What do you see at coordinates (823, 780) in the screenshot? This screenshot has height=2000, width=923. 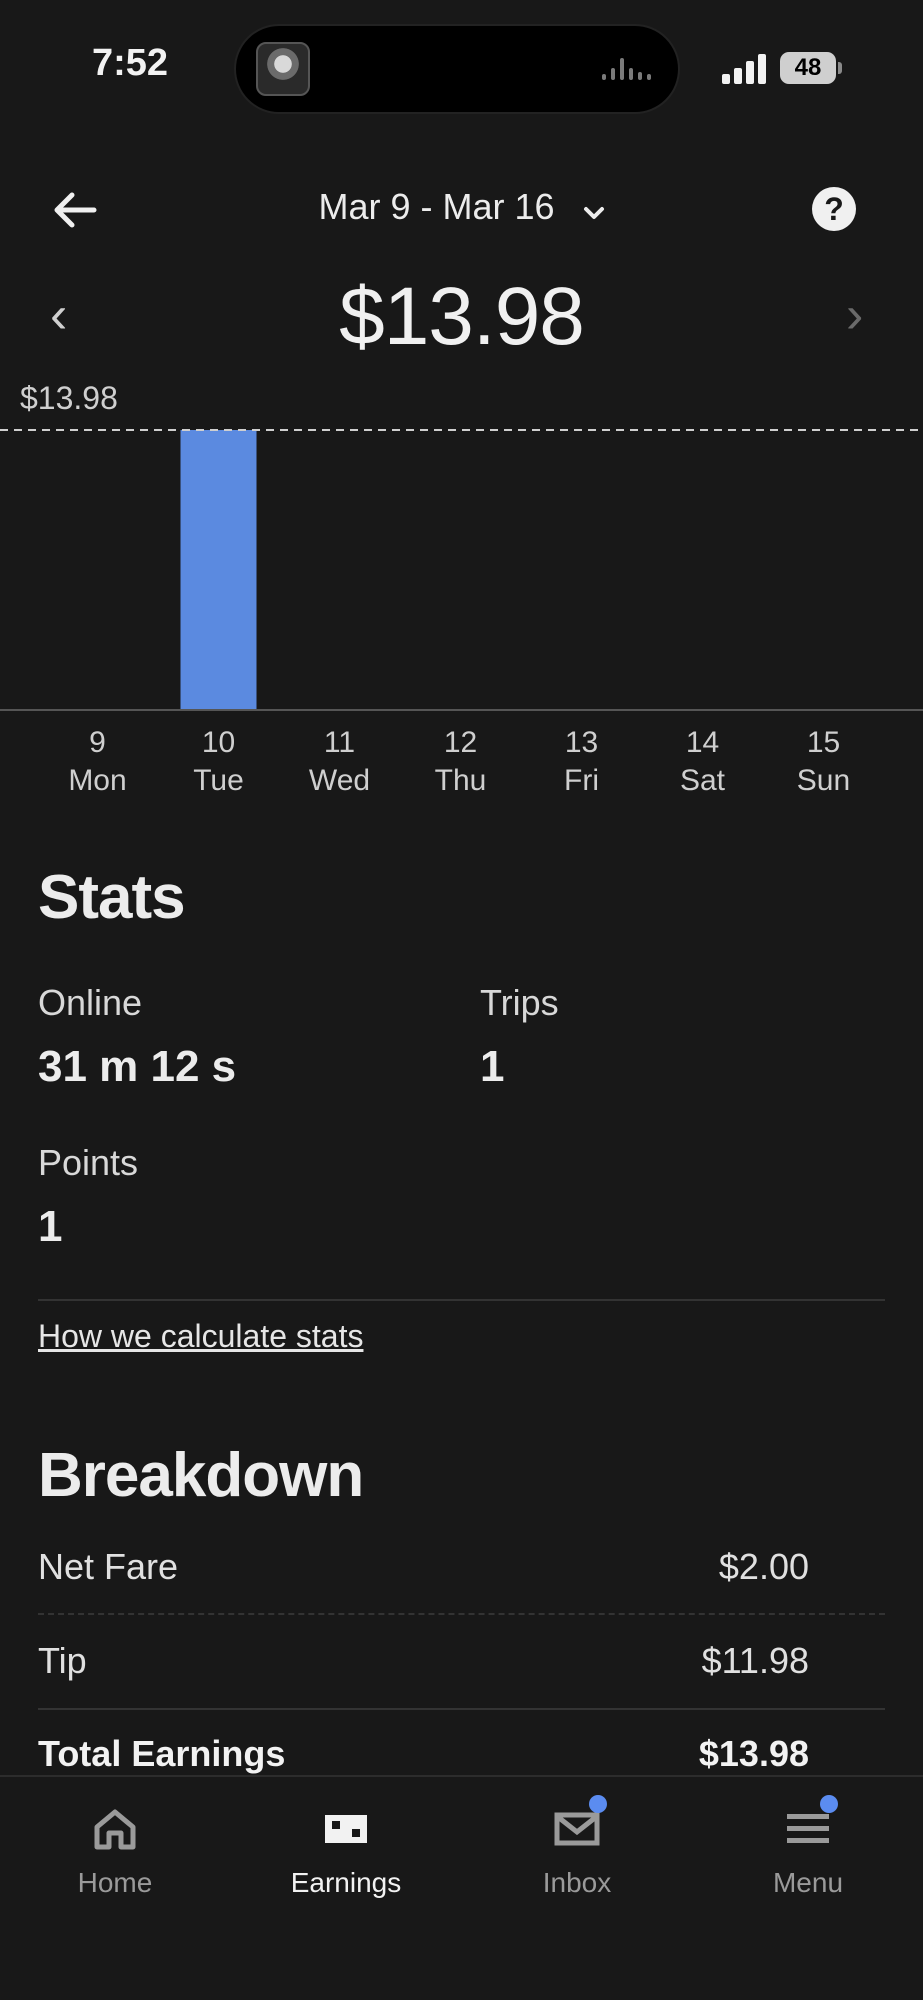 I see `chart-weekday-label: Sun` at bounding box center [823, 780].